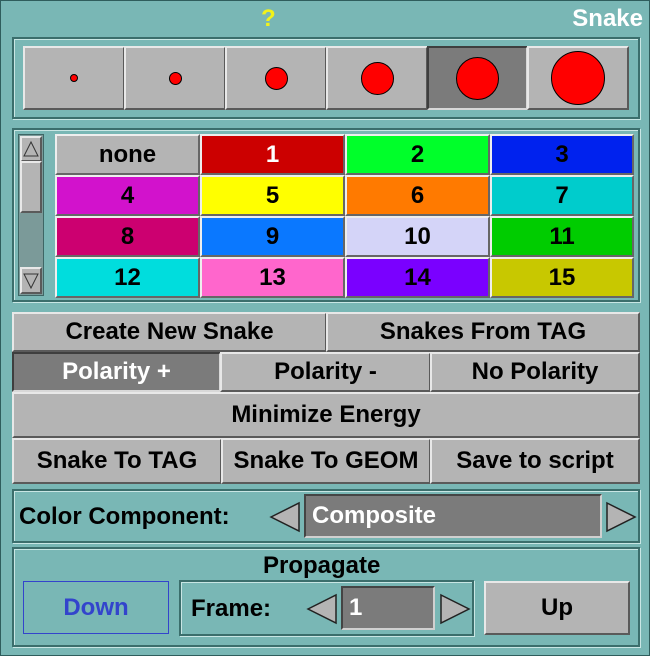 The image size is (650, 656). I want to click on frame-label: Frame:, so click(231, 608).